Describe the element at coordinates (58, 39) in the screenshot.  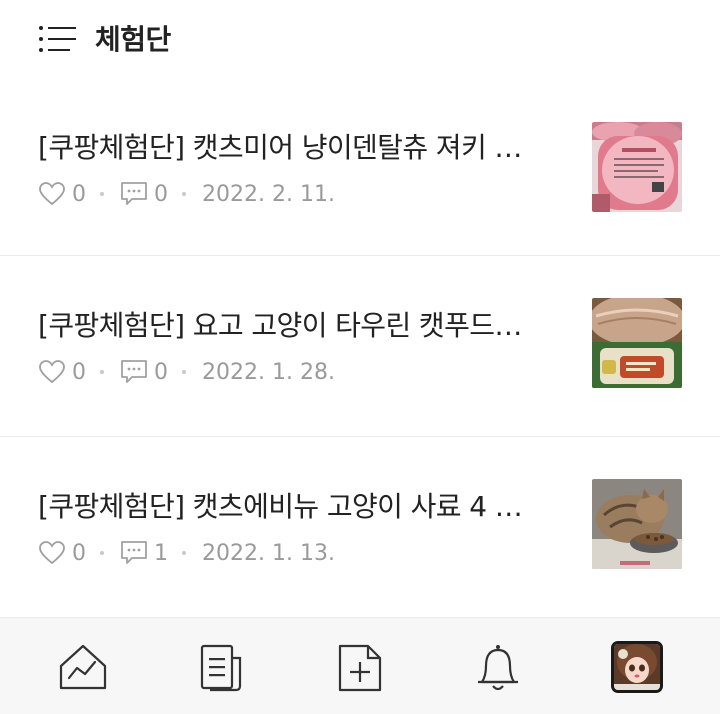
I see `list-menu-icon` at that location.